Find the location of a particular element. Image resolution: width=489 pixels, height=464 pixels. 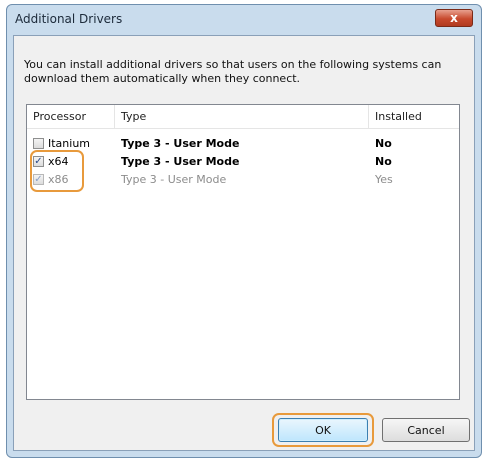

table-row: Itanium Type 3 - User Mode No is located at coordinates (243, 143).